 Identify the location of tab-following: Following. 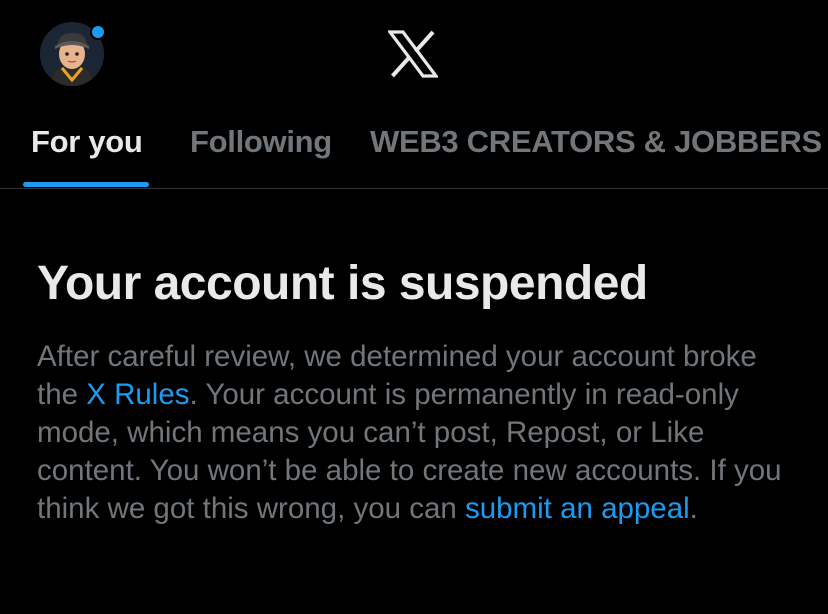
(261, 142).